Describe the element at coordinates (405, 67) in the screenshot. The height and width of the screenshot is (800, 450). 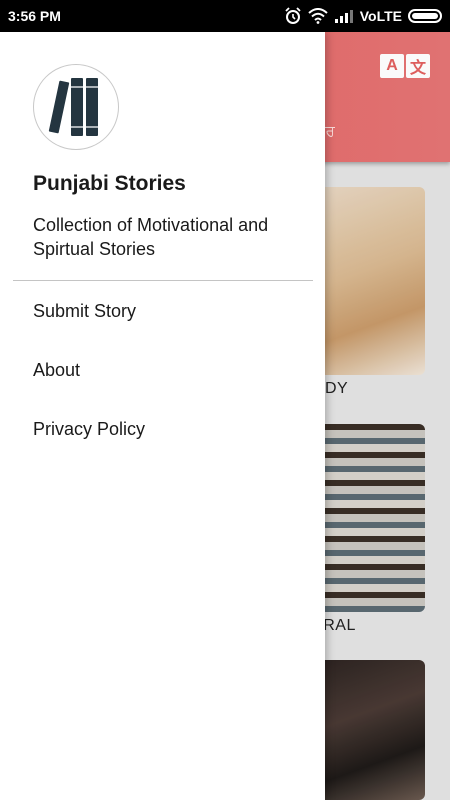
I see `translate-button: A 文` at that location.